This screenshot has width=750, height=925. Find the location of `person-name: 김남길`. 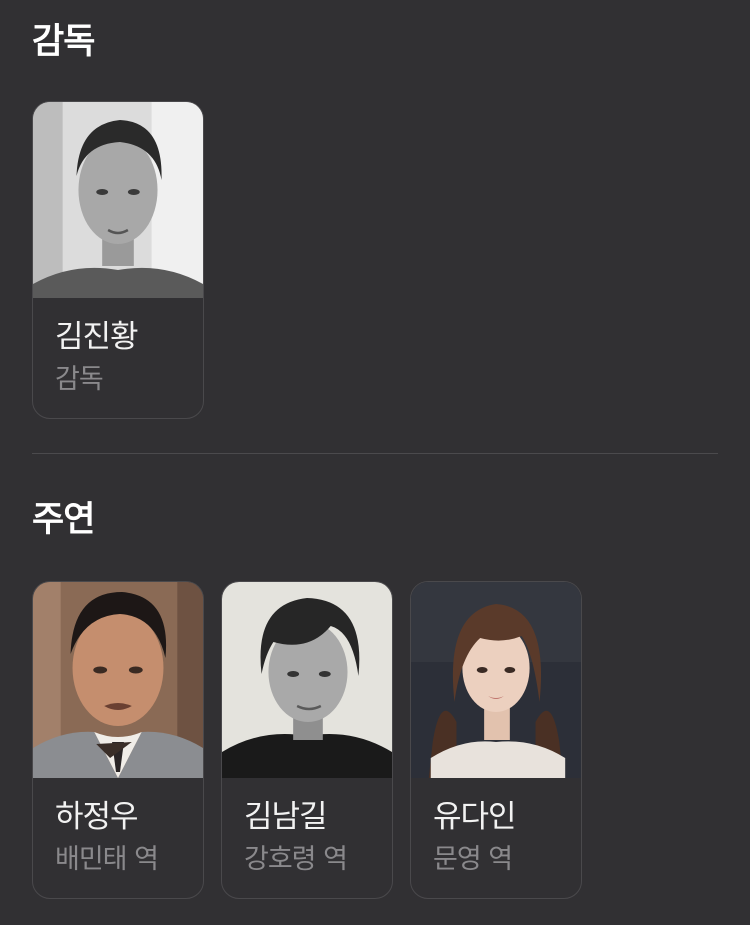

person-name: 김남길 is located at coordinates (286, 817).